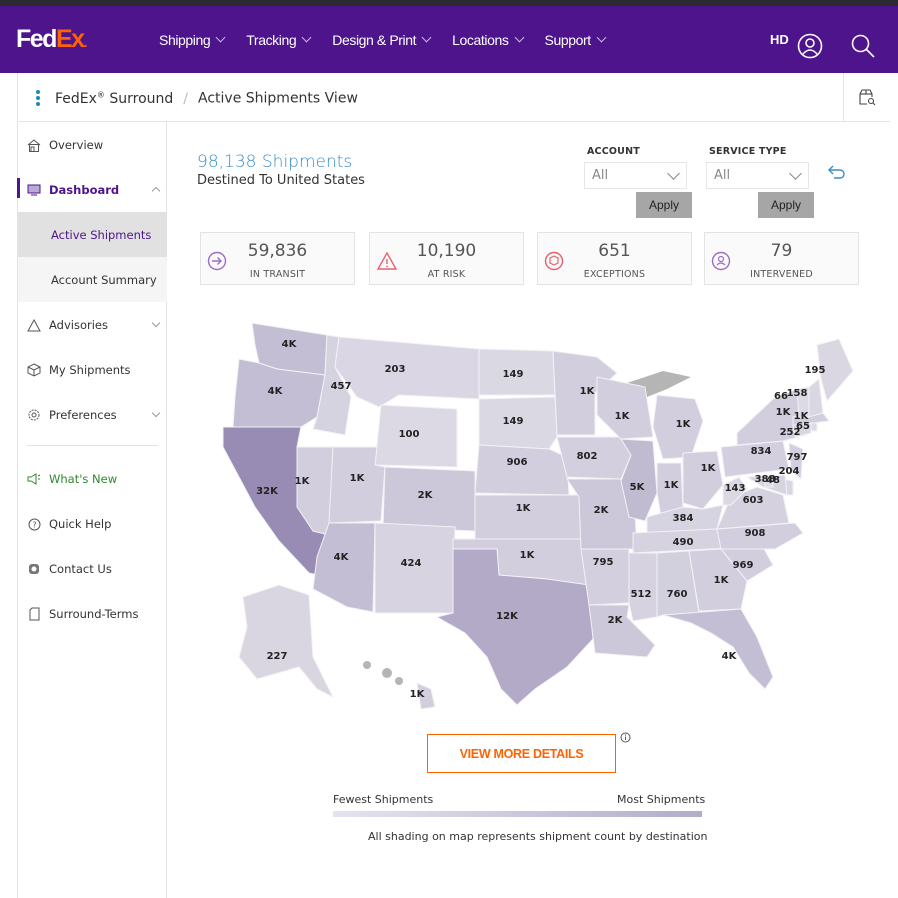  Describe the element at coordinates (528, 555) in the screenshot. I see `map-label-ok: 1K` at that location.